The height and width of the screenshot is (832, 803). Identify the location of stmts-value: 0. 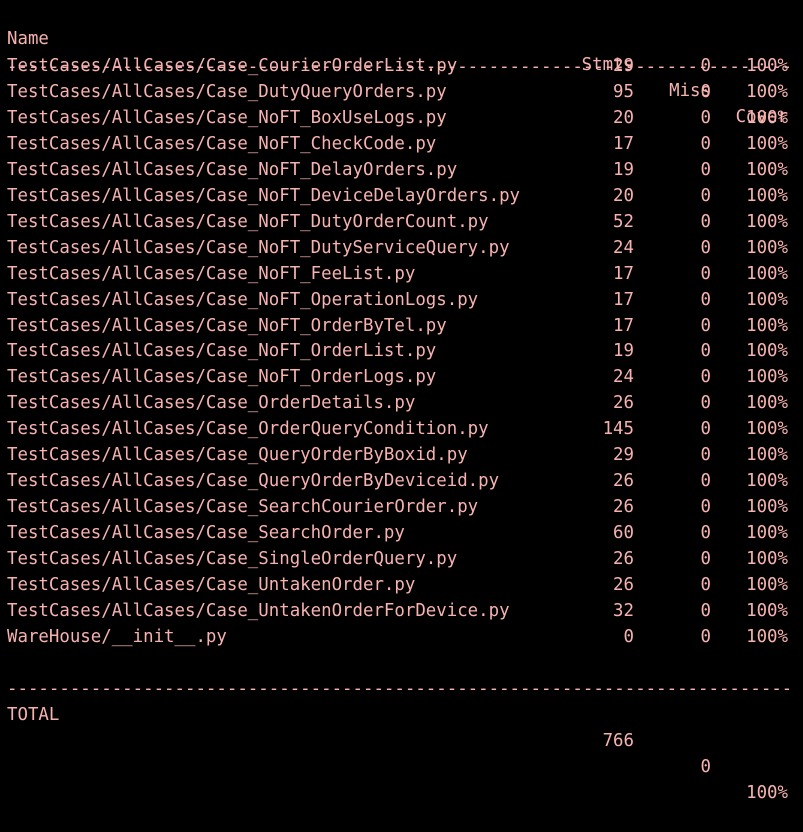
(628, 636).